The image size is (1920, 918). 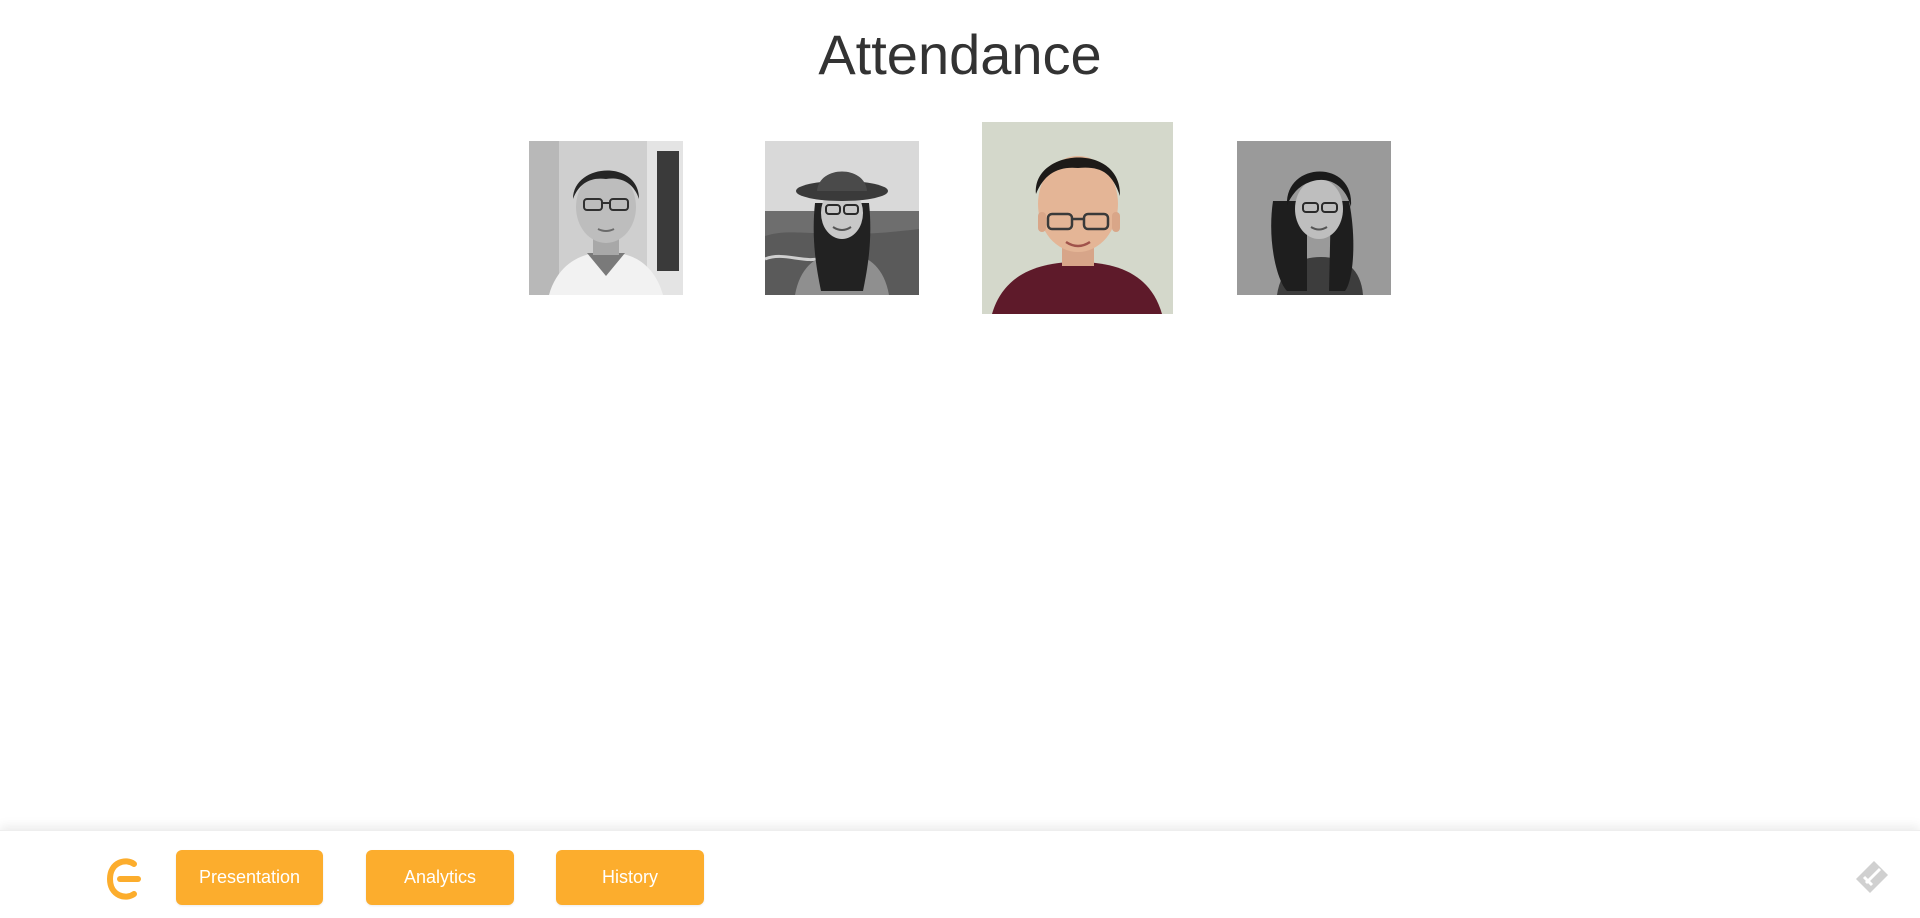 I want to click on analytics-button: Analytics, so click(x=440, y=877).